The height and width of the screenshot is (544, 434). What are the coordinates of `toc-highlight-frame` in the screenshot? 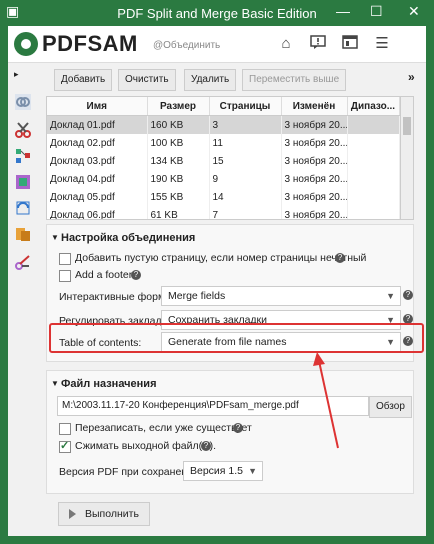 It's located at (236, 338).